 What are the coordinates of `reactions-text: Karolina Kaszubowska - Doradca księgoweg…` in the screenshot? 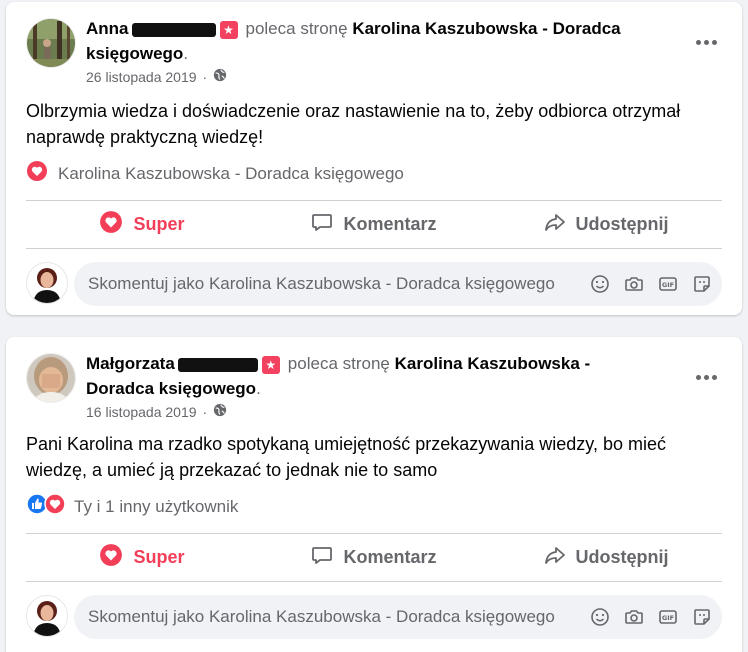 It's located at (231, 173).